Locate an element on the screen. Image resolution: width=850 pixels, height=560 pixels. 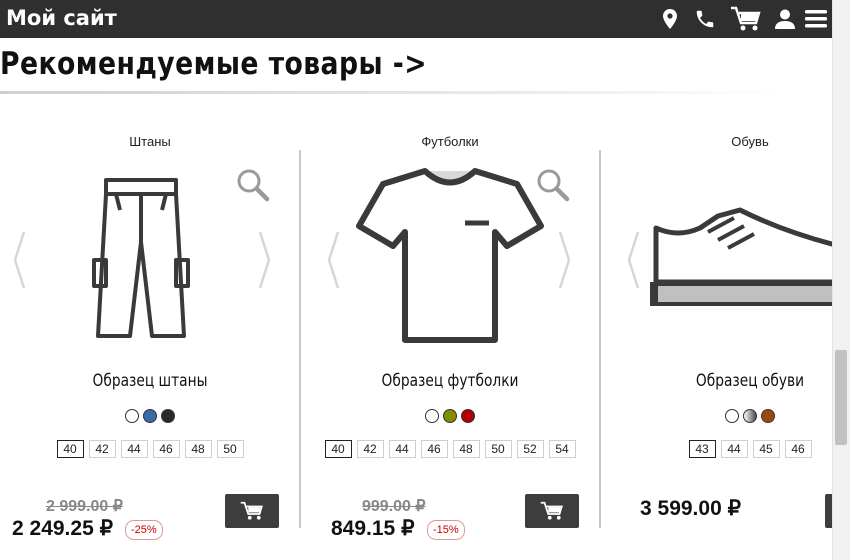
product-name: Образец футболки is located at coordinates (450, 381).